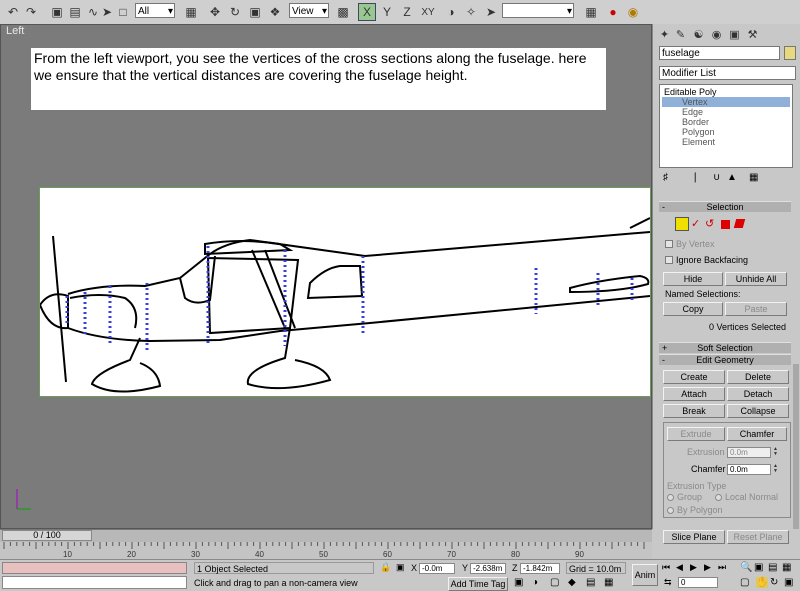 This screenshot has height=591, width=800. I want to click on stack-item: Element, so click(726, 142).